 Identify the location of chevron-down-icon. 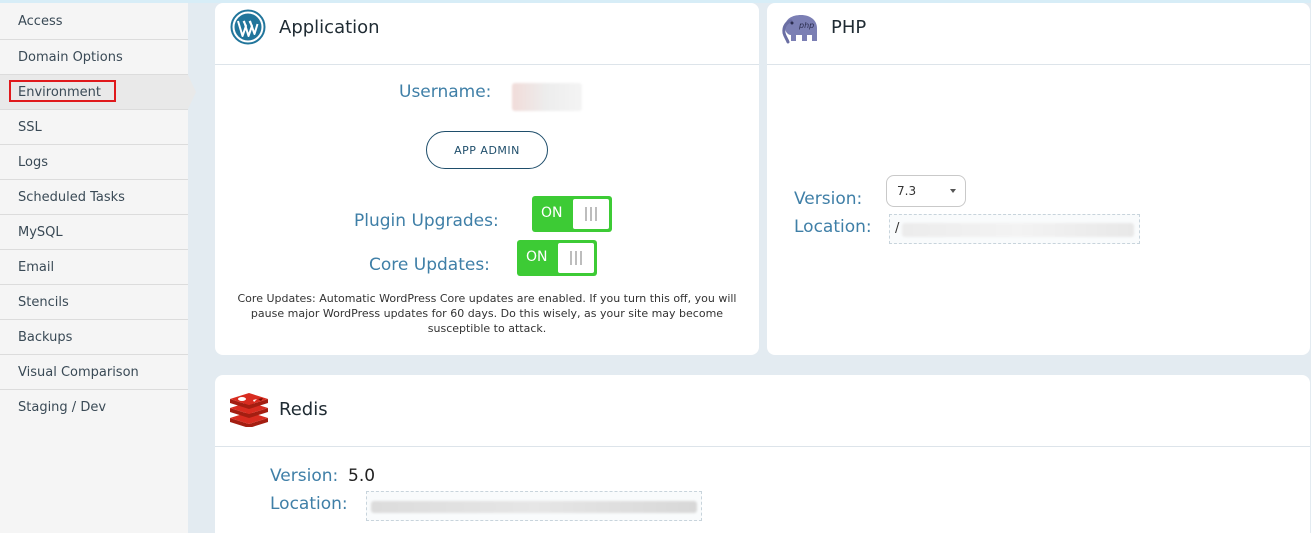
(953, 191).